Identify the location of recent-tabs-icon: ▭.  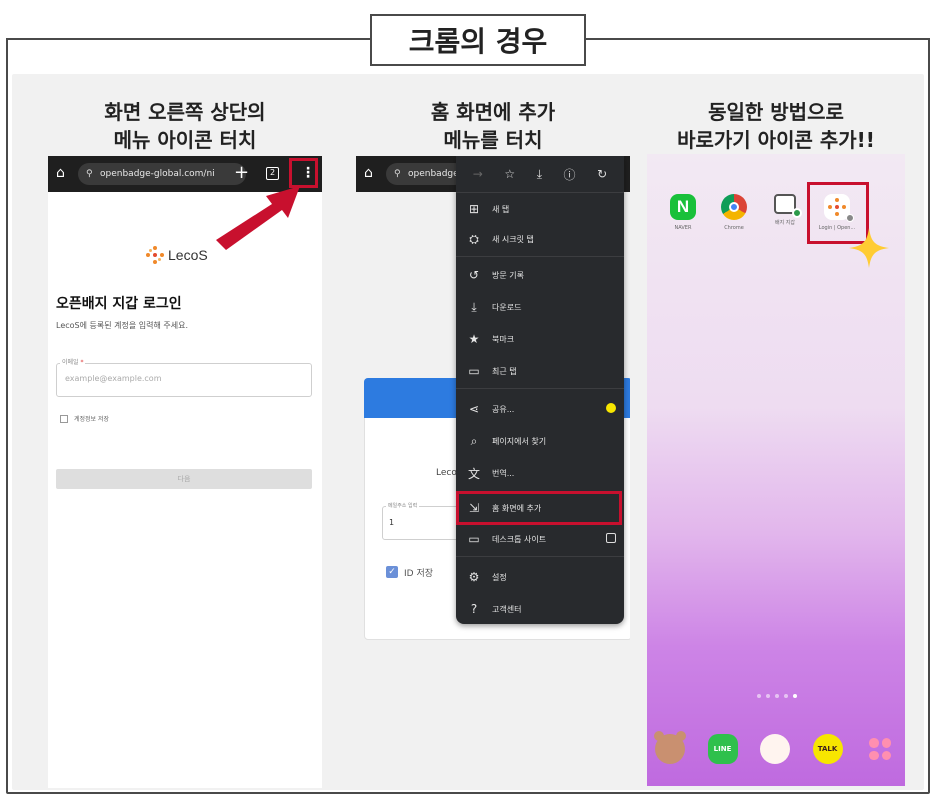
(474, 371).